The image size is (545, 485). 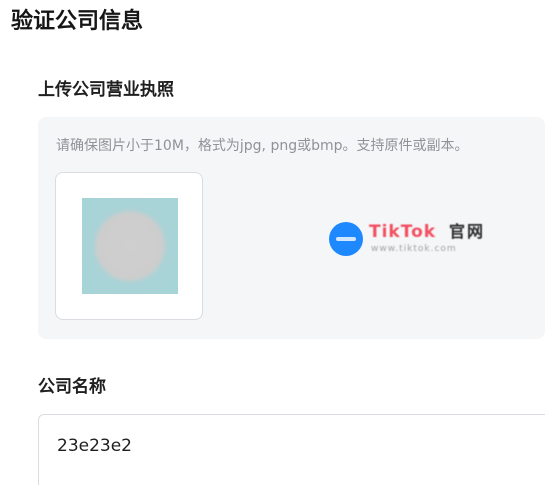 What do you see at coordinates (77, 21) in the screenshot?
I see `page-title: 验证公司信息` at bounding box center [77, 21].